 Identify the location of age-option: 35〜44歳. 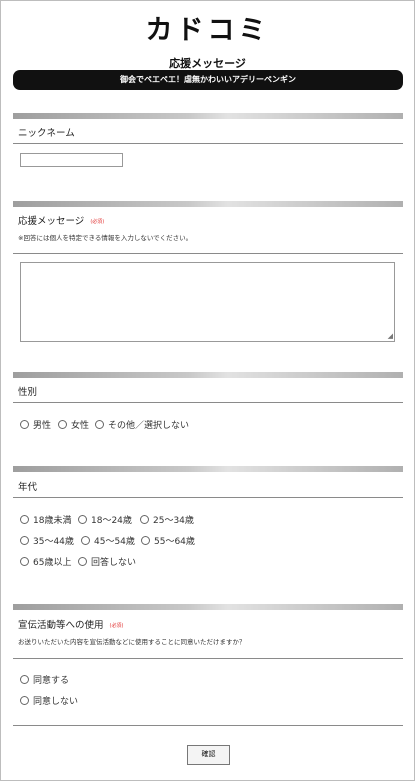
(47, 540).